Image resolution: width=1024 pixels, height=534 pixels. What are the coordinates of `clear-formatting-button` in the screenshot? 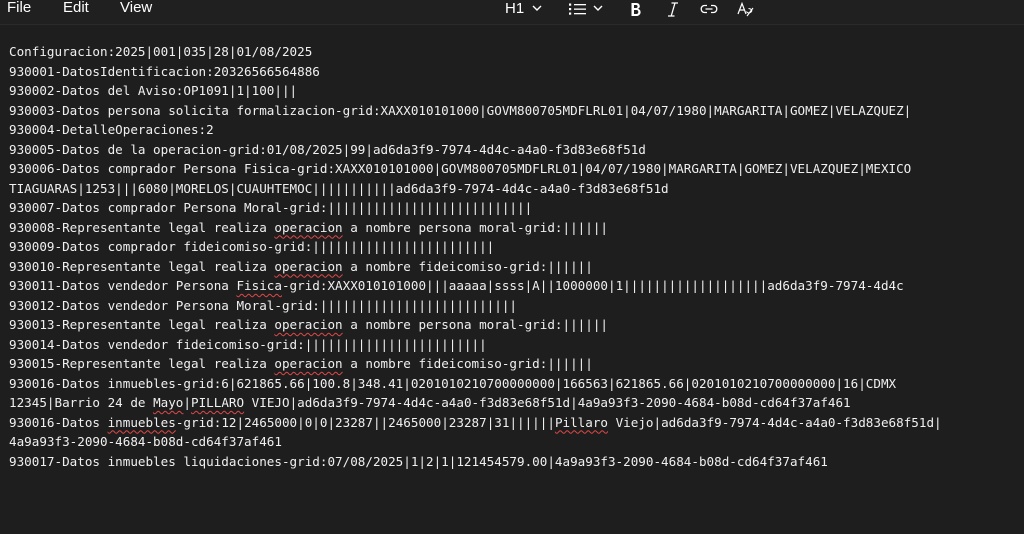 It's located at (746, 9).